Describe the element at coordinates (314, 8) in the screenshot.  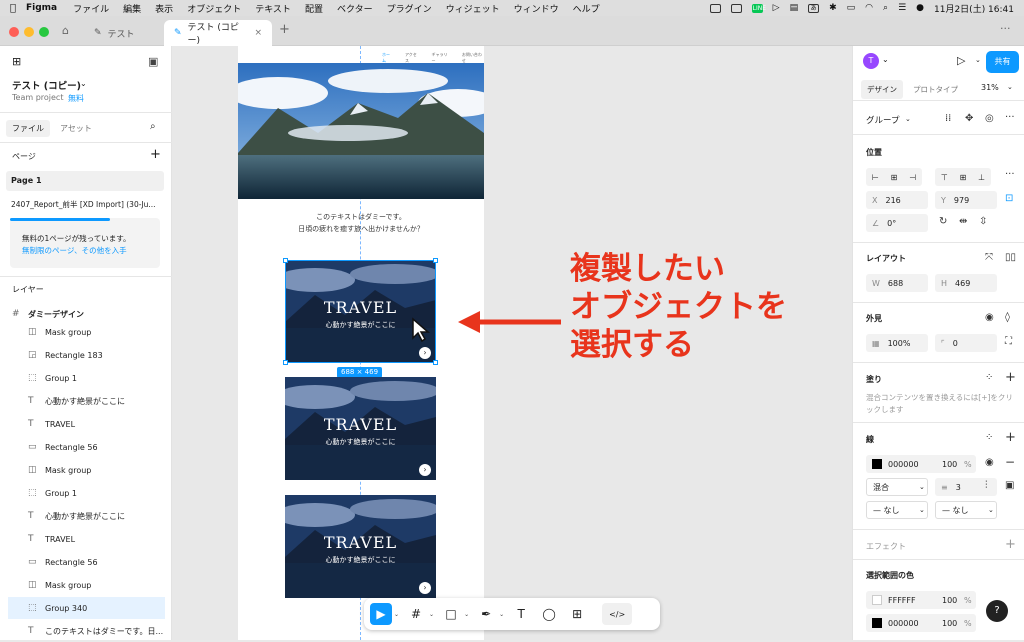
I see `menu-arrange: 配置` at that location.